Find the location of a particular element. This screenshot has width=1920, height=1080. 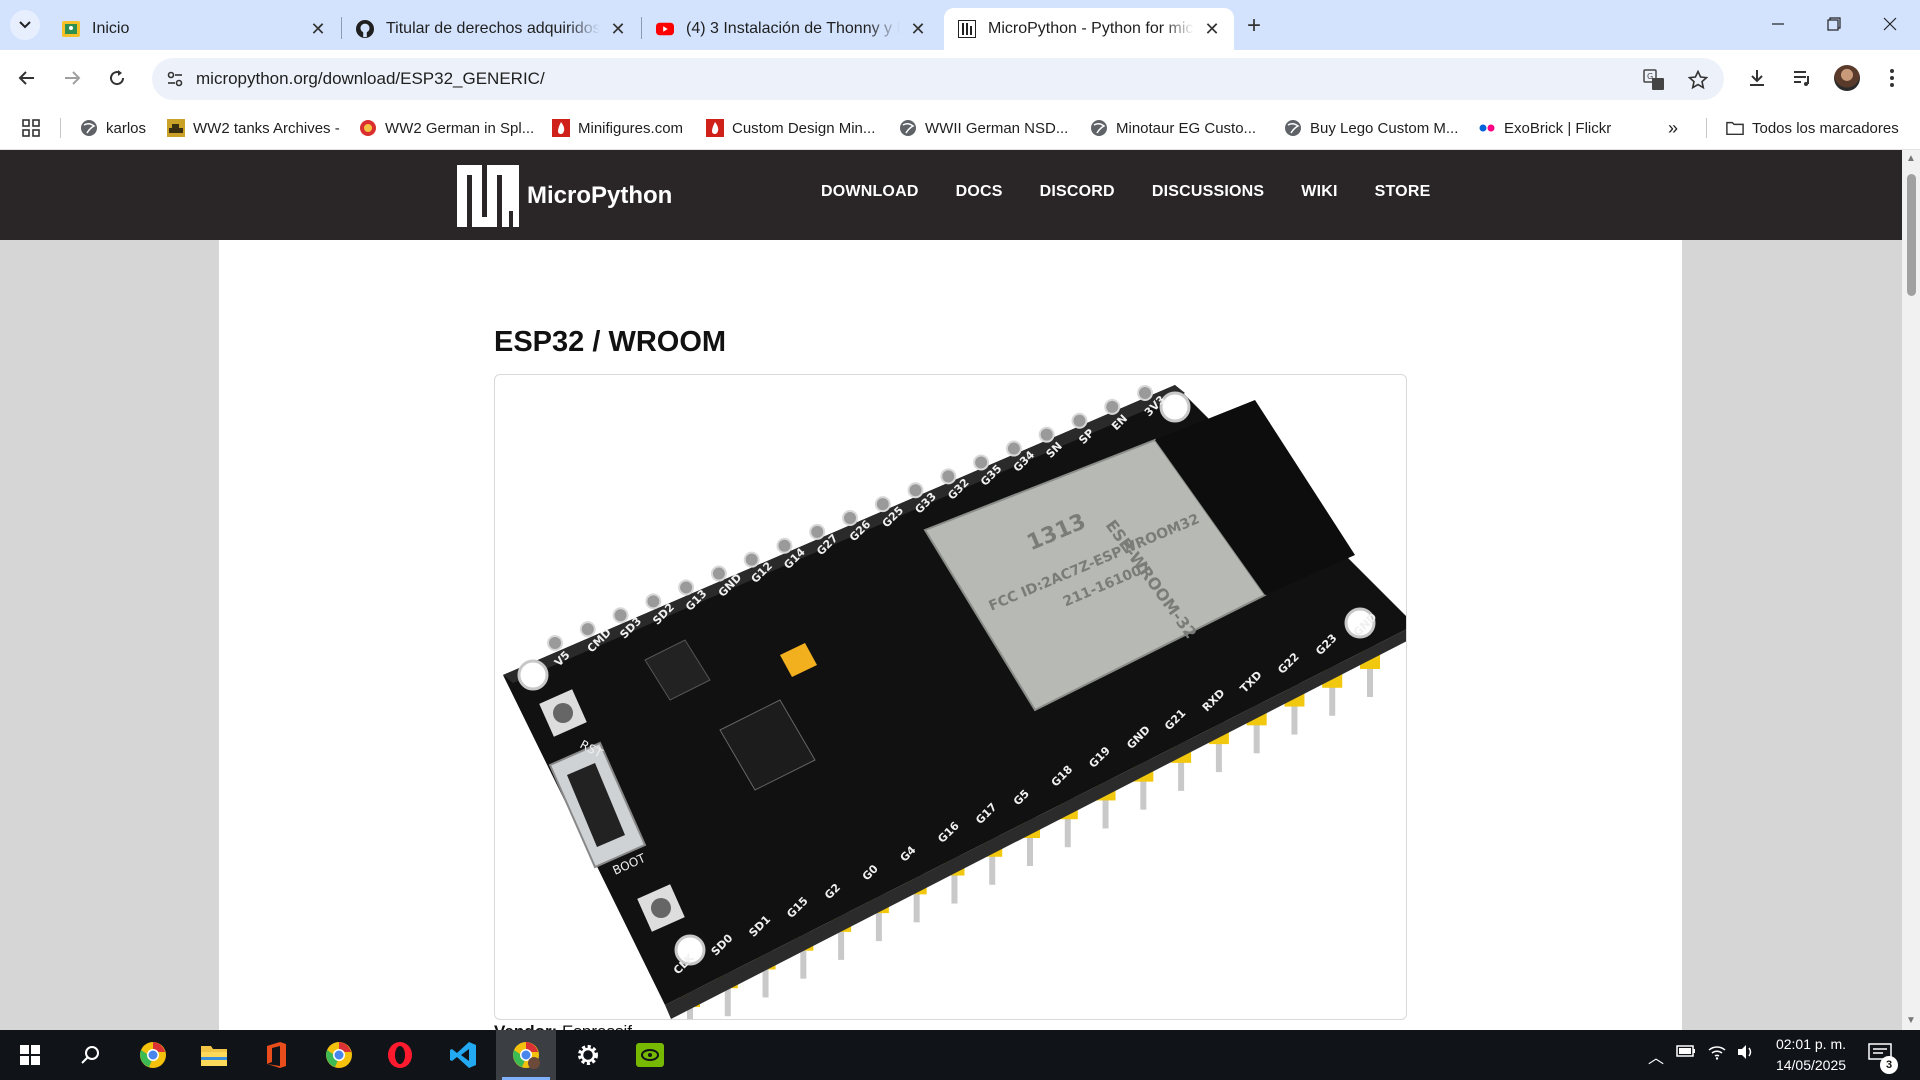

more-bookmarks-button: » is located at coordinates (1673, 128).